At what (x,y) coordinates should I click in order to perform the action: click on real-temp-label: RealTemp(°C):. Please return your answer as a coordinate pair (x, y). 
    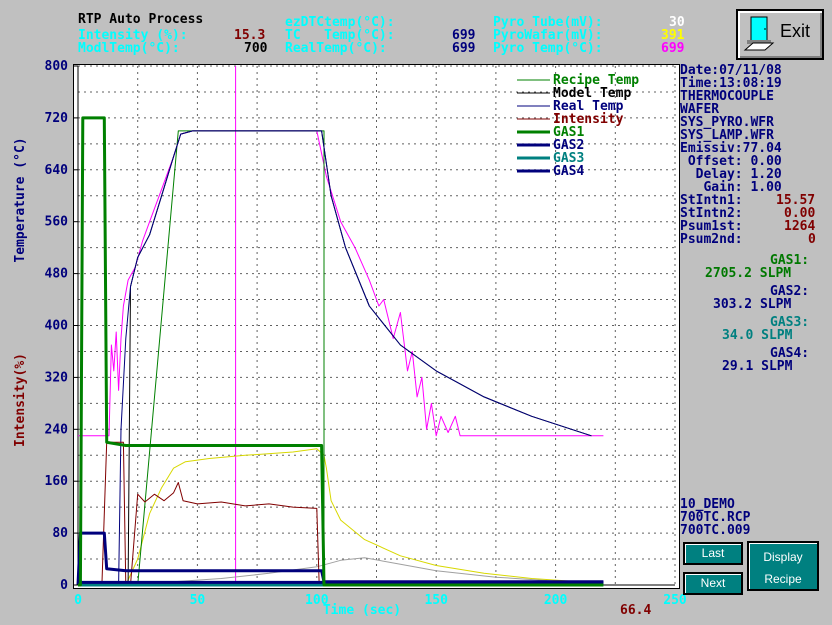
    Looking at the image, I should click on (336, 48).